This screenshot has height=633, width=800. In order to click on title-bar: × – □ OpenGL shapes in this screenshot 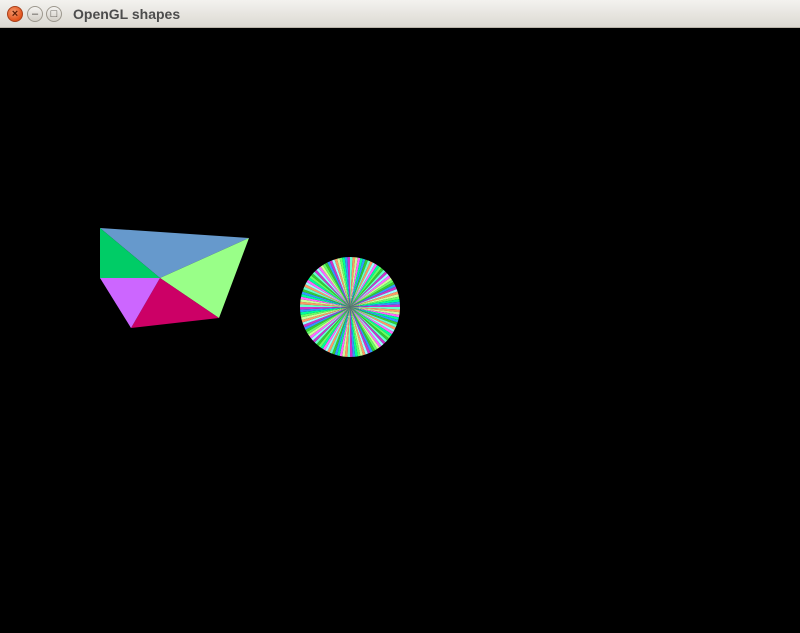, I will do `click(400, 14)`.